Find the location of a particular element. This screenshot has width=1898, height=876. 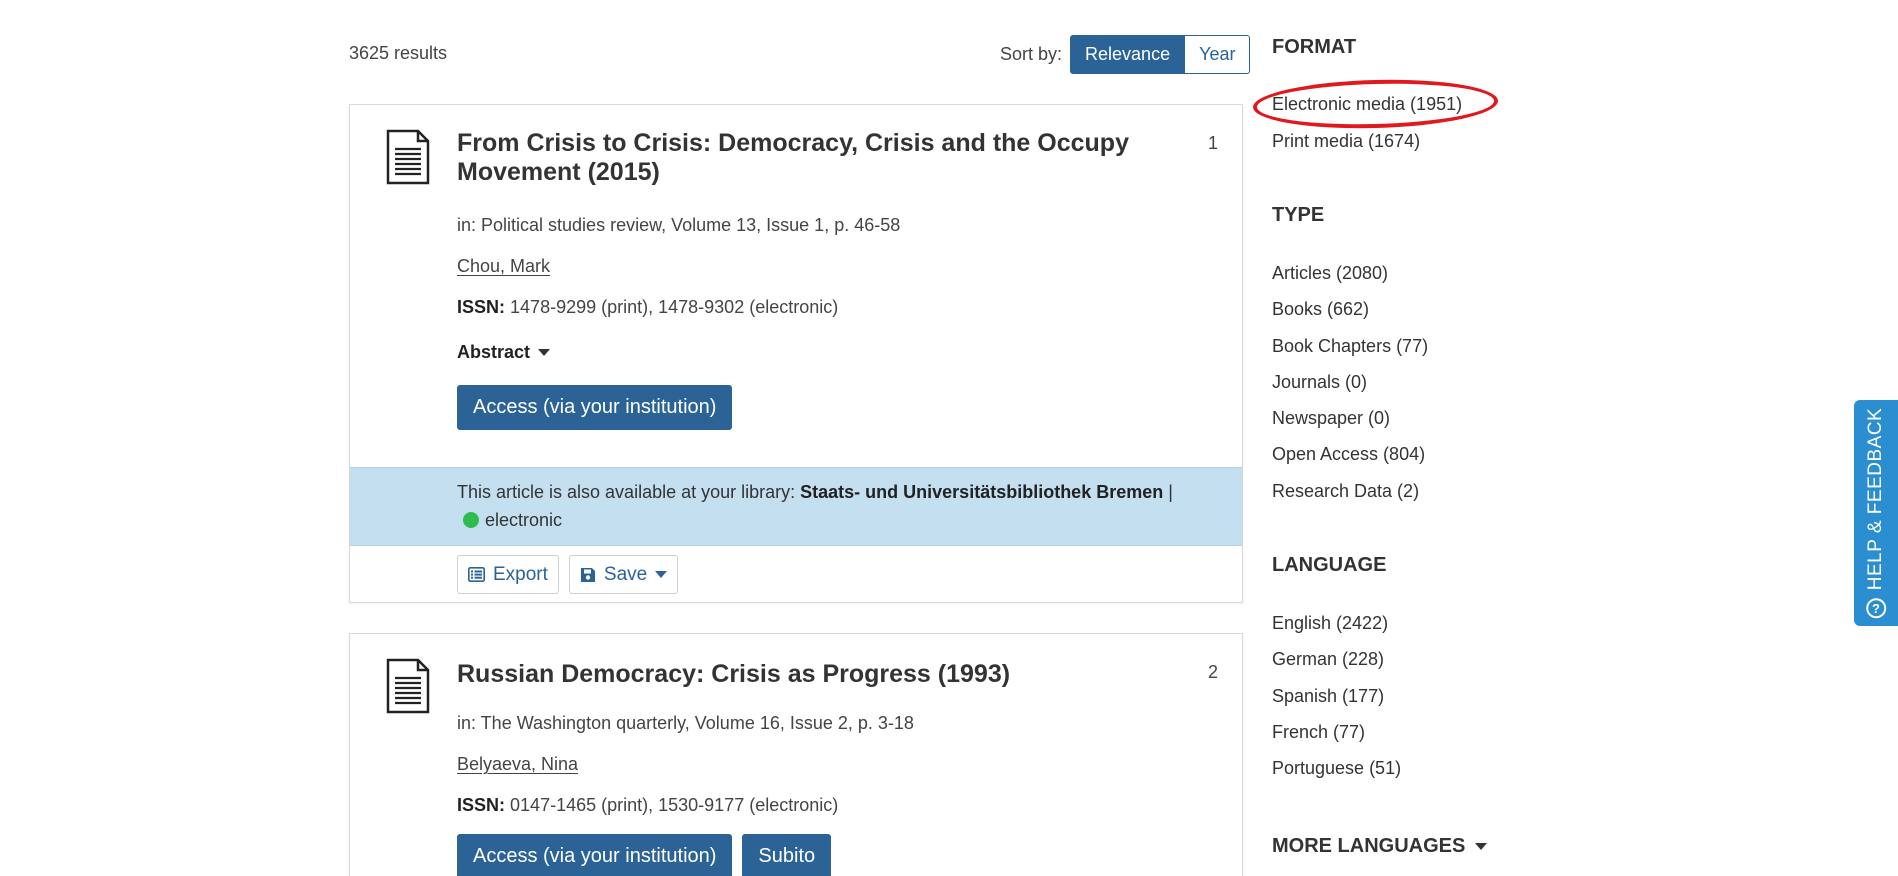

facet-item-articles: Articles (2080) is located at coordinates (1330, 273).